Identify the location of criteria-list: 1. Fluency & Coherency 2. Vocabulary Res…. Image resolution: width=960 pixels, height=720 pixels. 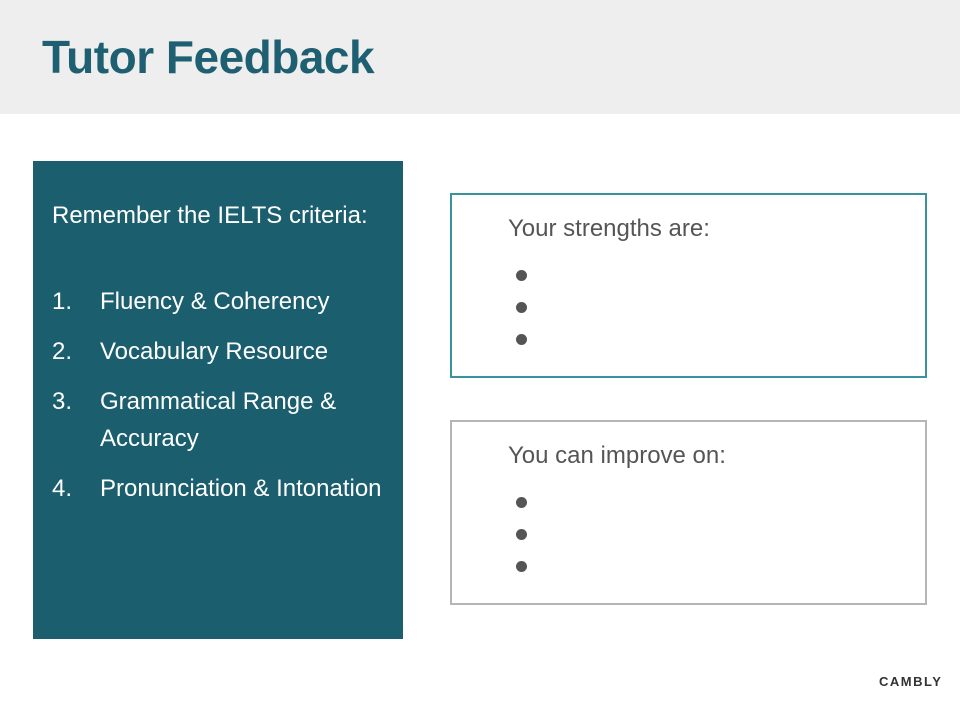
(222, 401).